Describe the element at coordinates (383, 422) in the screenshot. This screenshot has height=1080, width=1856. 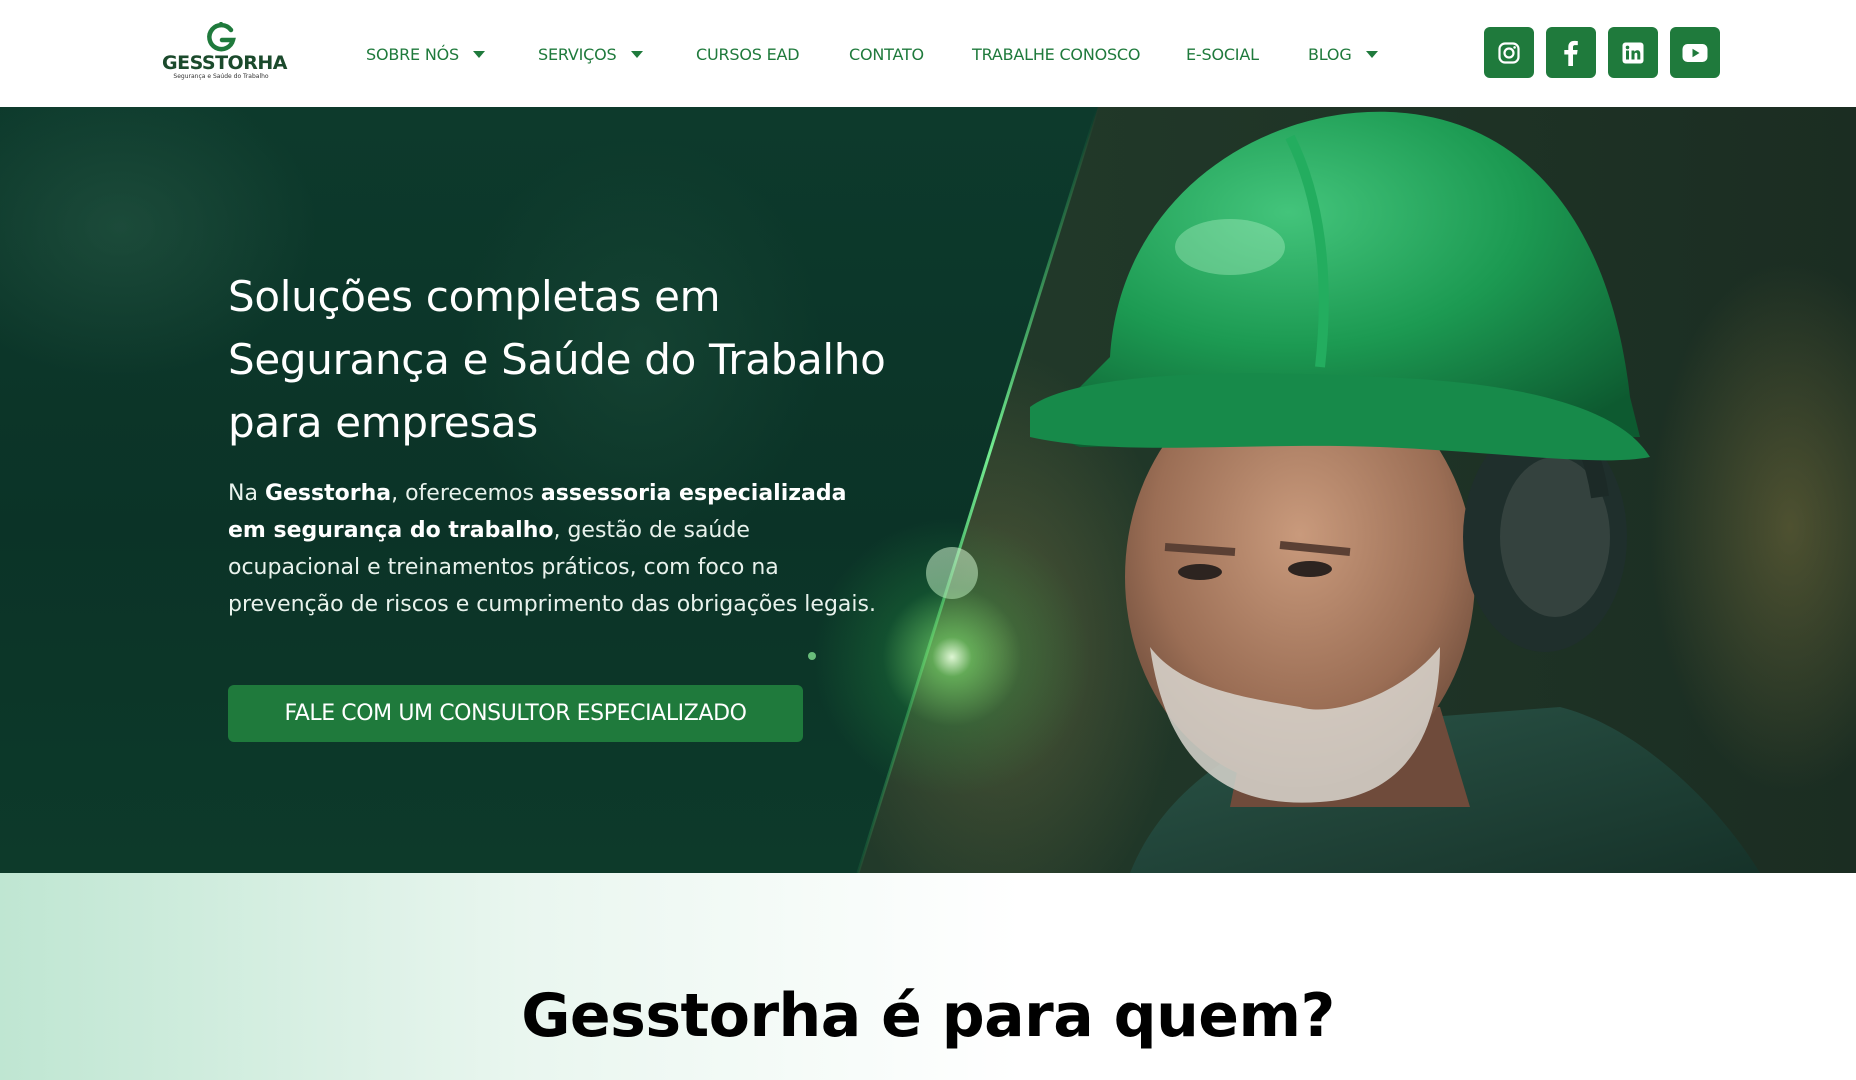
I see `hero-title-line-3: para empresas` at that location.